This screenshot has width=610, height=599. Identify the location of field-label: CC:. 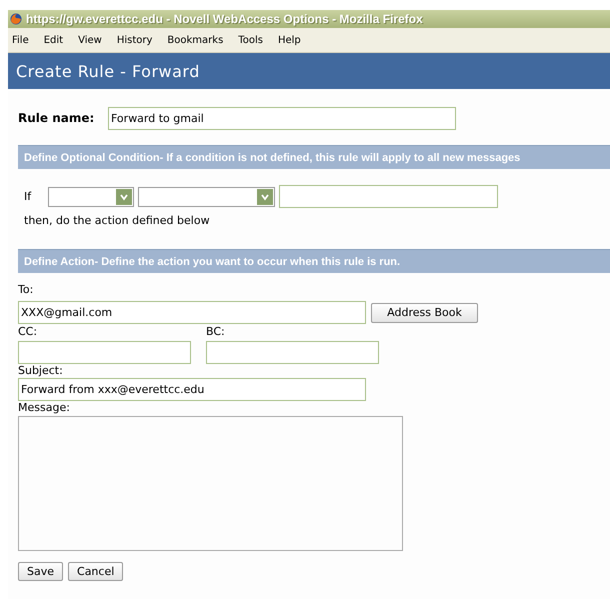
(28, 332).